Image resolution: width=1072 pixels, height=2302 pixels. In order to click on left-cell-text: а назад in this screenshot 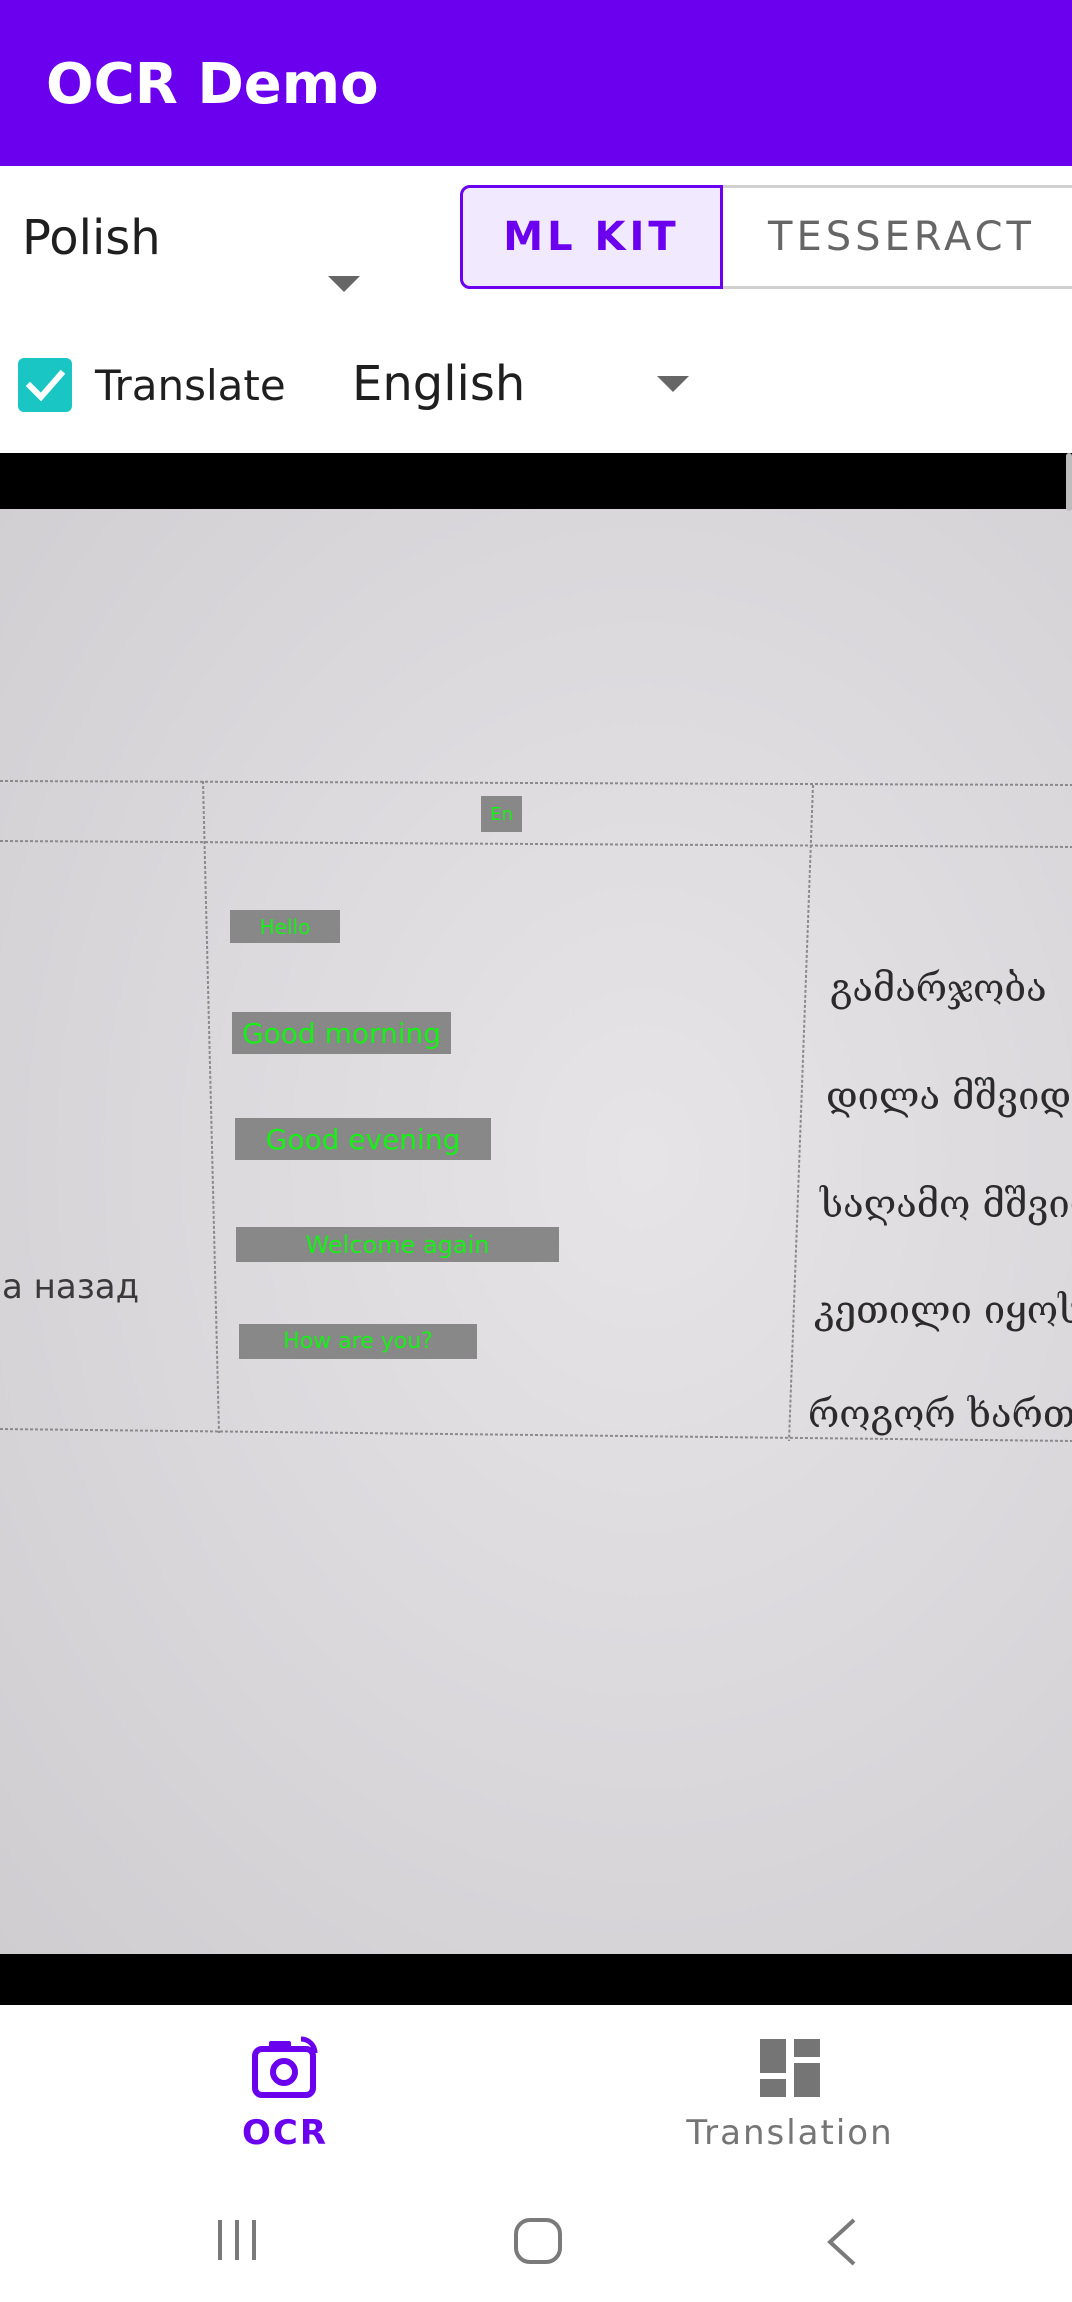, I will do `click(70, 1287)`.